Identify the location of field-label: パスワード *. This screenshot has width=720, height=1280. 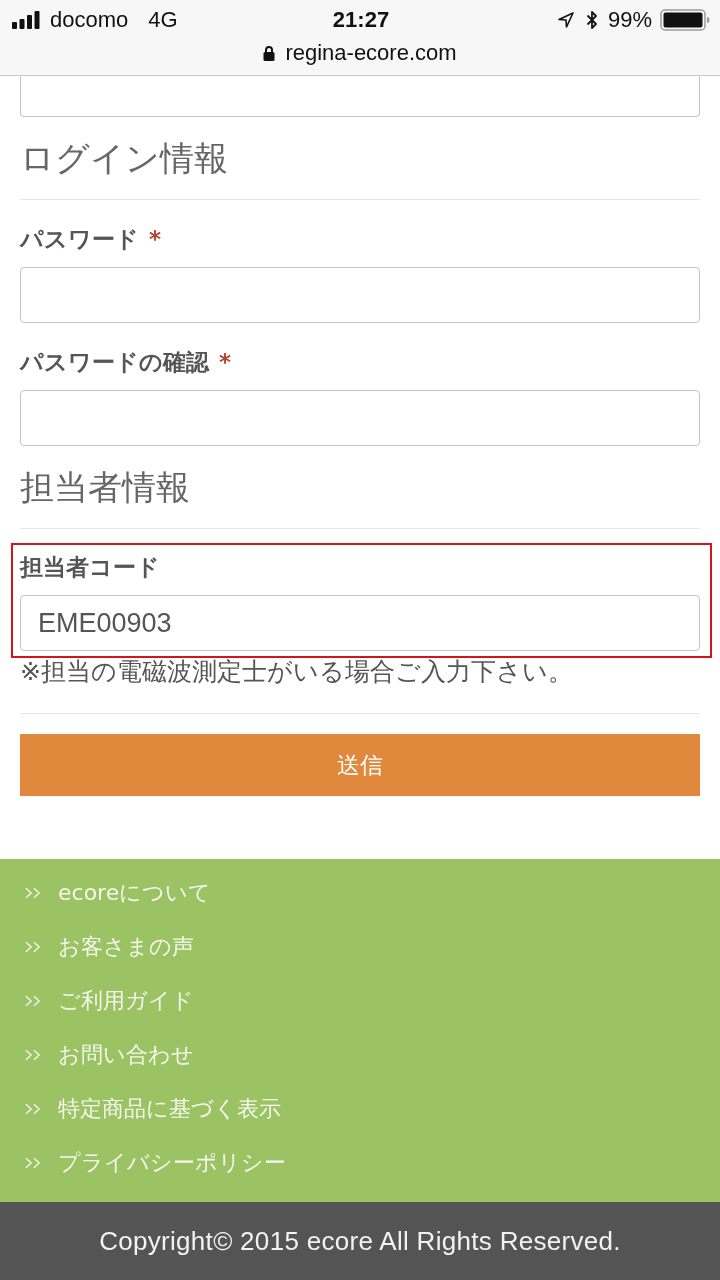
(91, 239).